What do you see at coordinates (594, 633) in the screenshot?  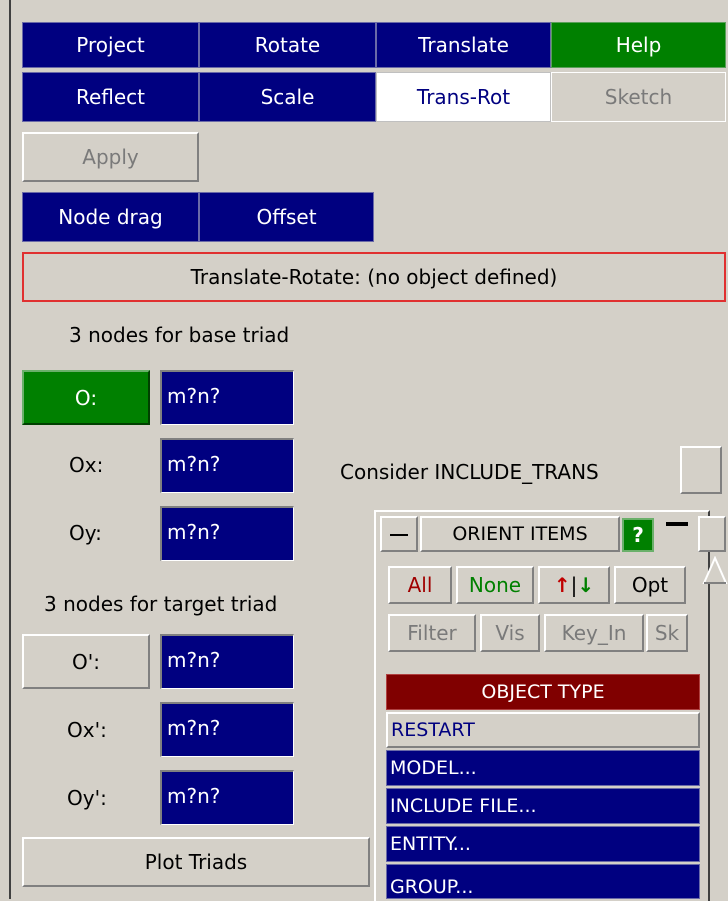 I see `key-in-button: Key_In` at bounding box center [594, 633].